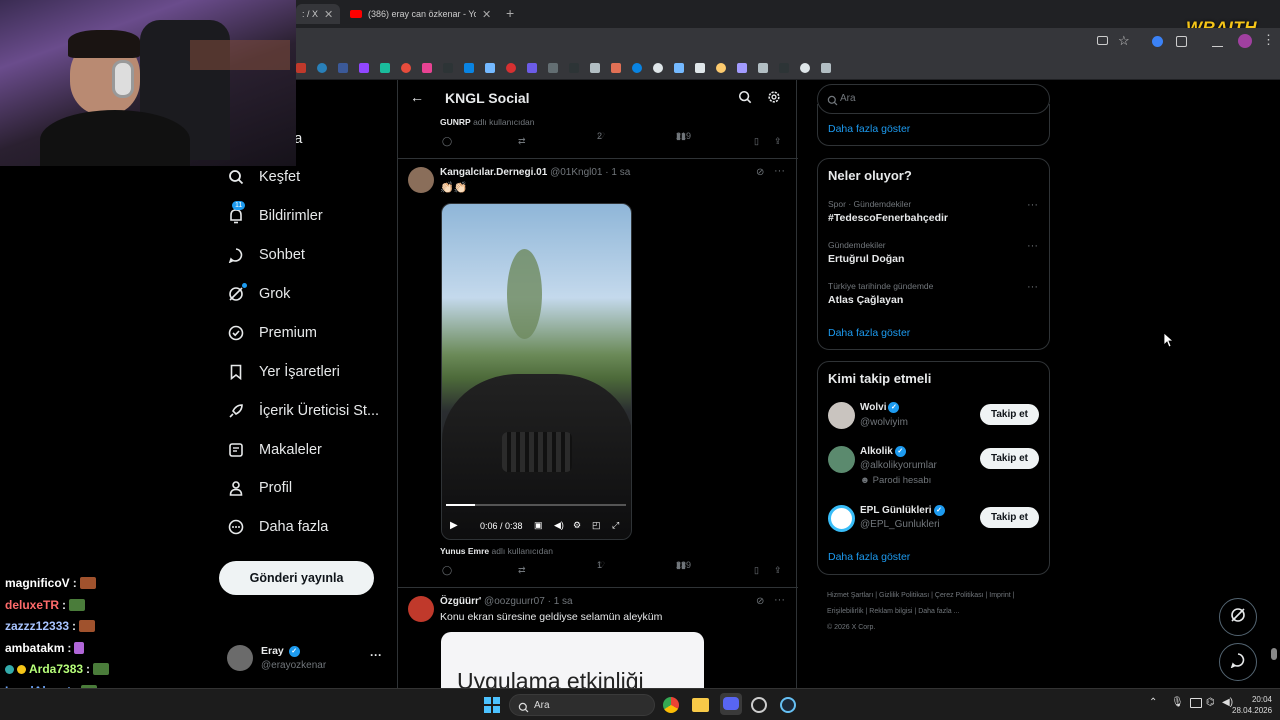 The height and width of the screenshot is (720, 1280). Describe the element at coordinates (275, 216) in the screenshot. I see `sidebar-item-notifications: 11 Bildirimler` at that location.